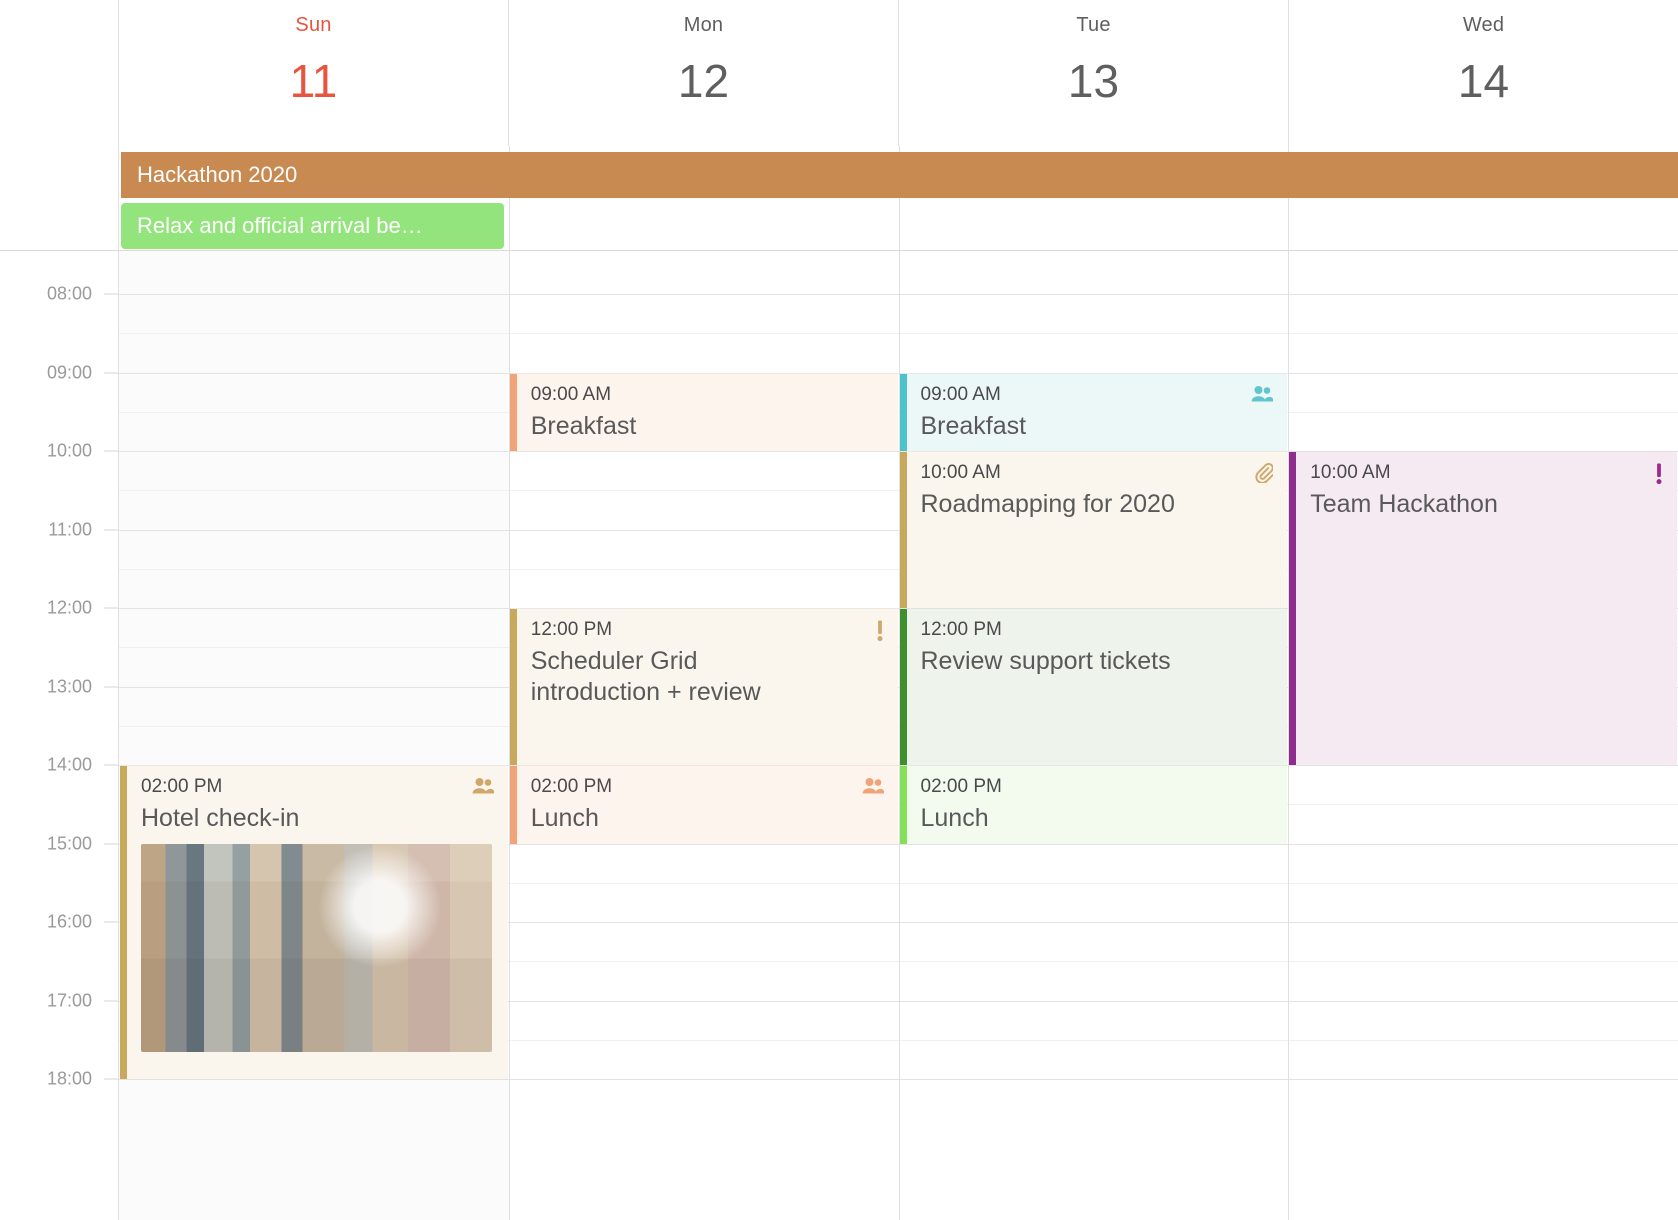  I want to click on time-axis-label: 13:00, so click(69, 686).